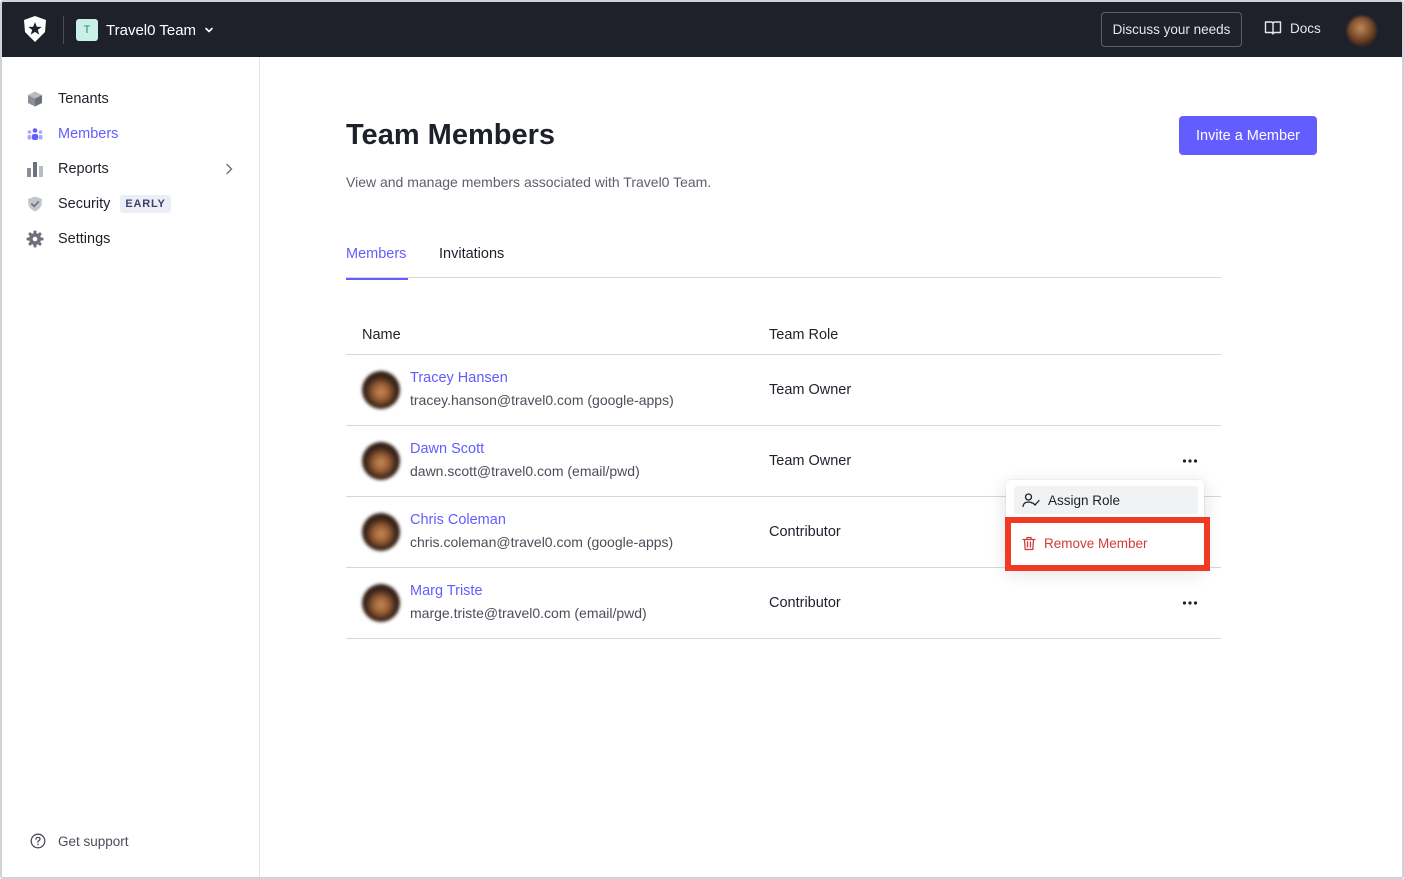  Describe the element at coordinates (783, 261) in the screenshot. I see `tabs: Members Invitations` at that location.